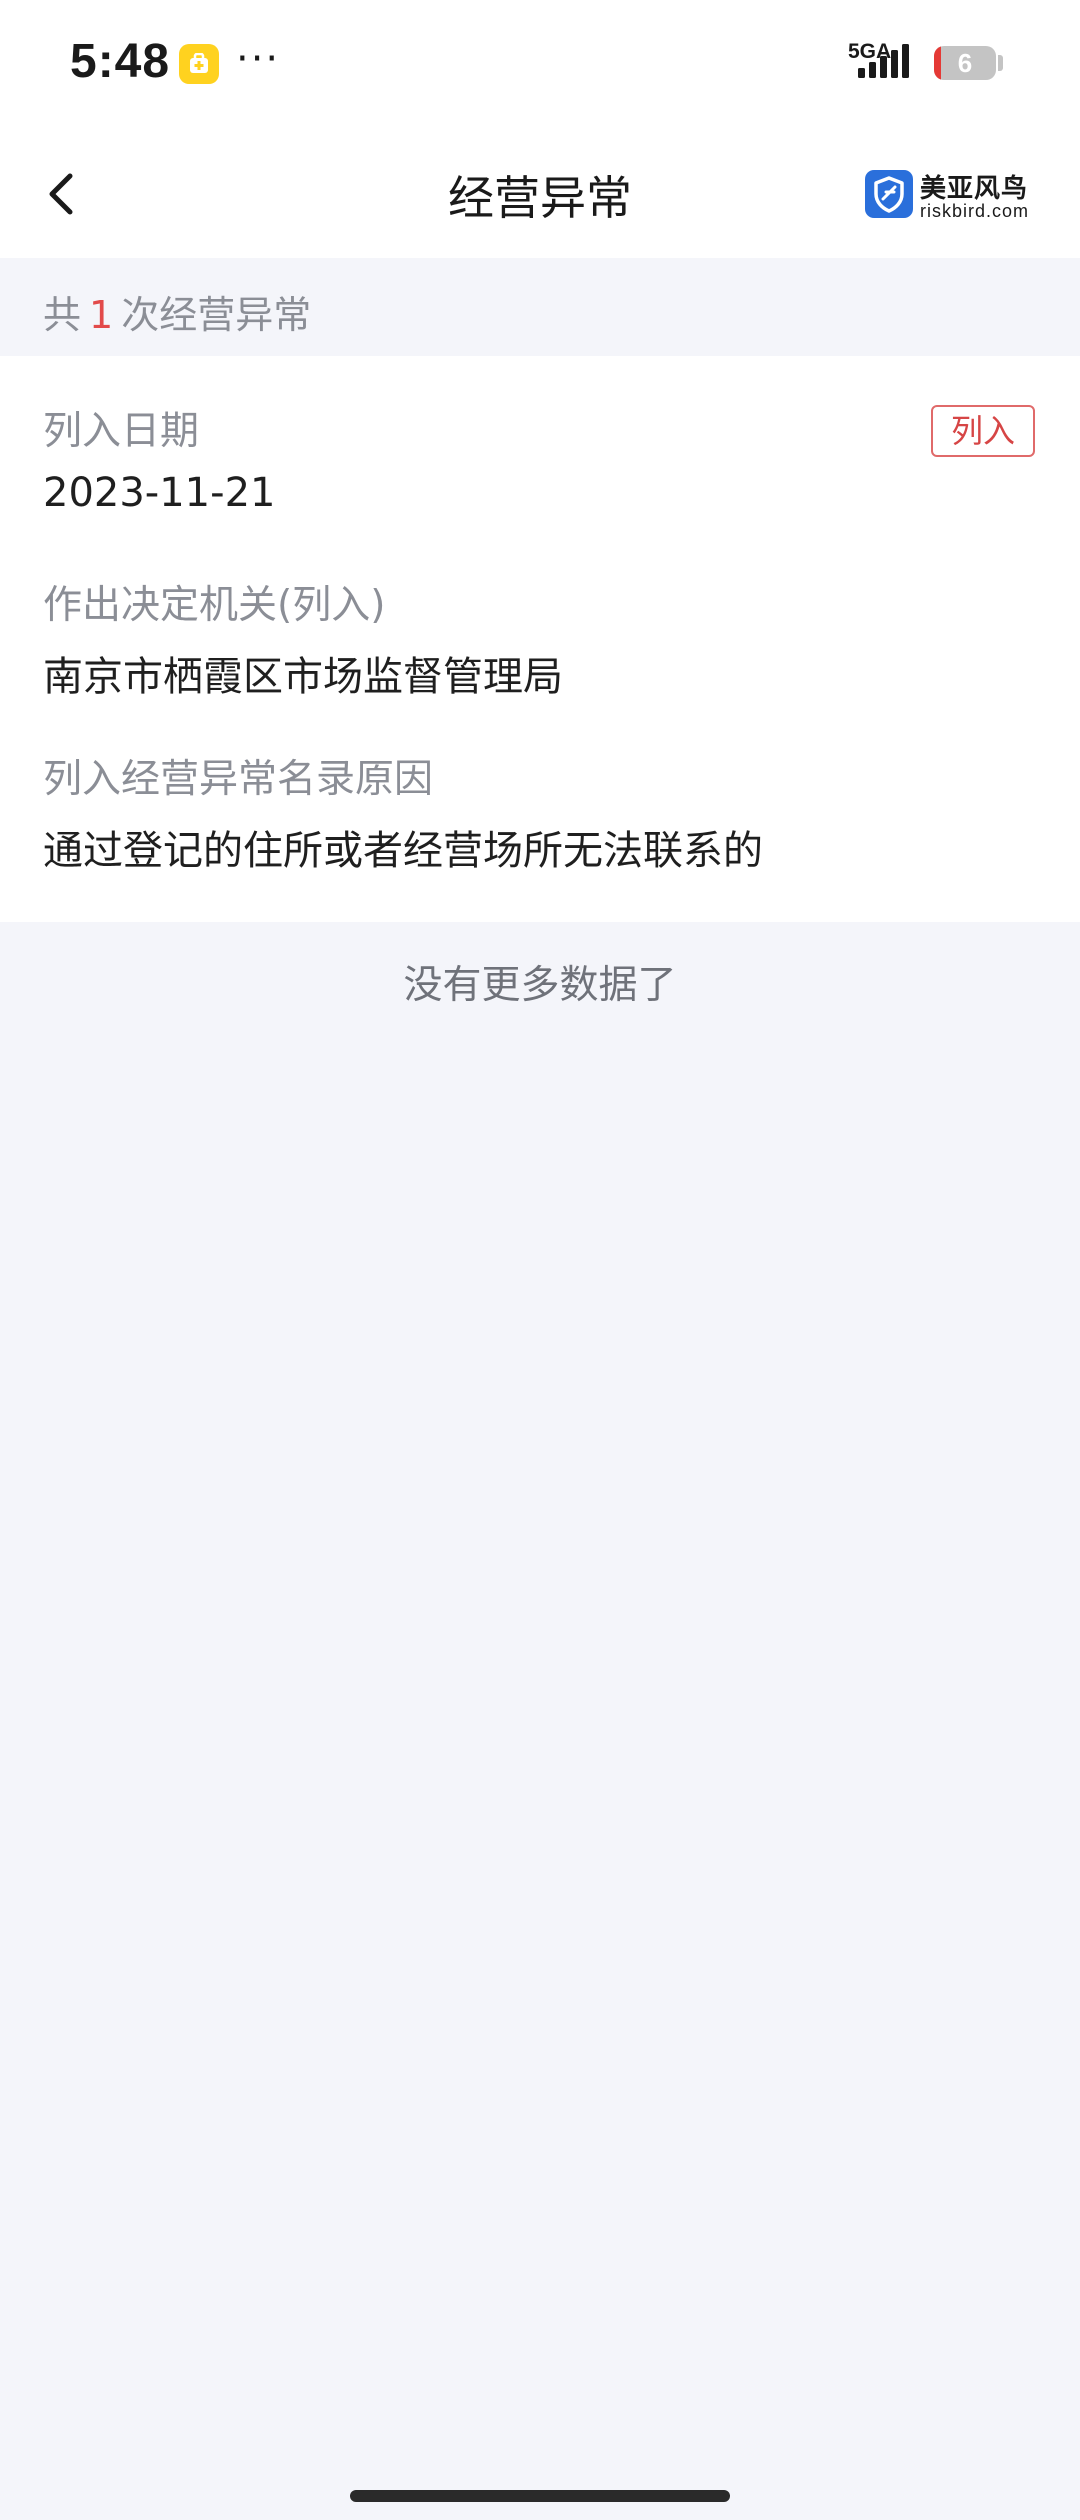 This screenshot has height=2520, width=1080. Describe the element at coordinates (540, 985) in the screenshot. I see `no-more-data-text: 没有更多数据了` at that location.